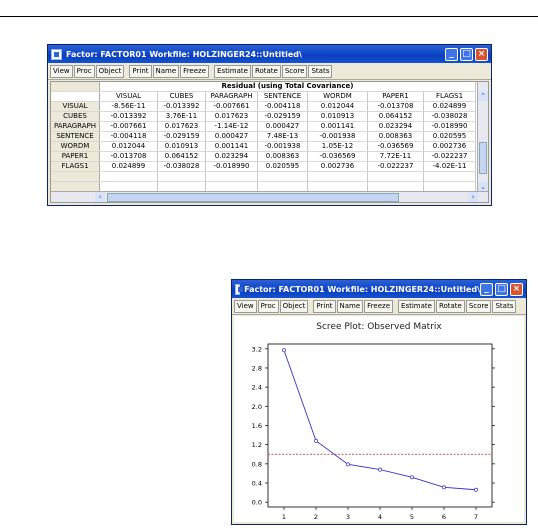 This screenshot has width=538, height=529. I want to click on column-header: CUBES, so click(181, 96).